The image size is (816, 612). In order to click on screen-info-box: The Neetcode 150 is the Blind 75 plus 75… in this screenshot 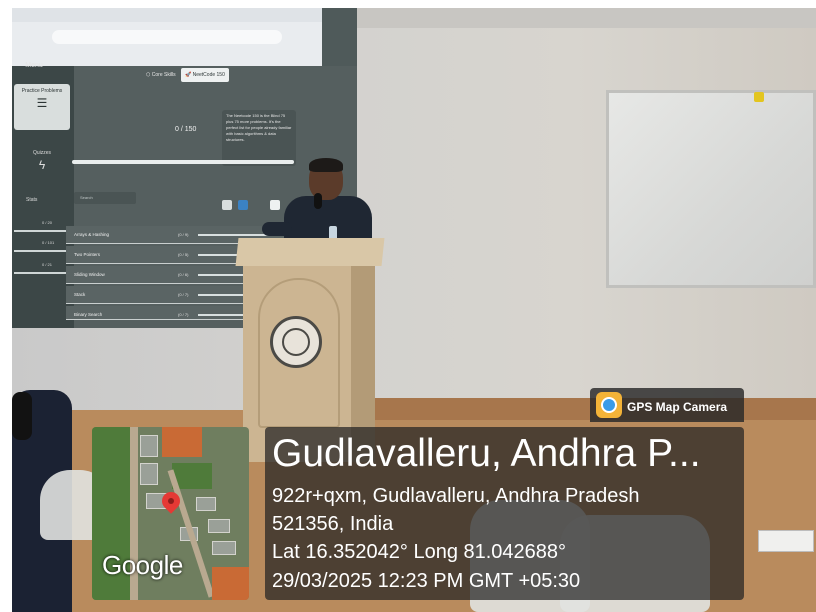, I will do `click(259, 138)`.